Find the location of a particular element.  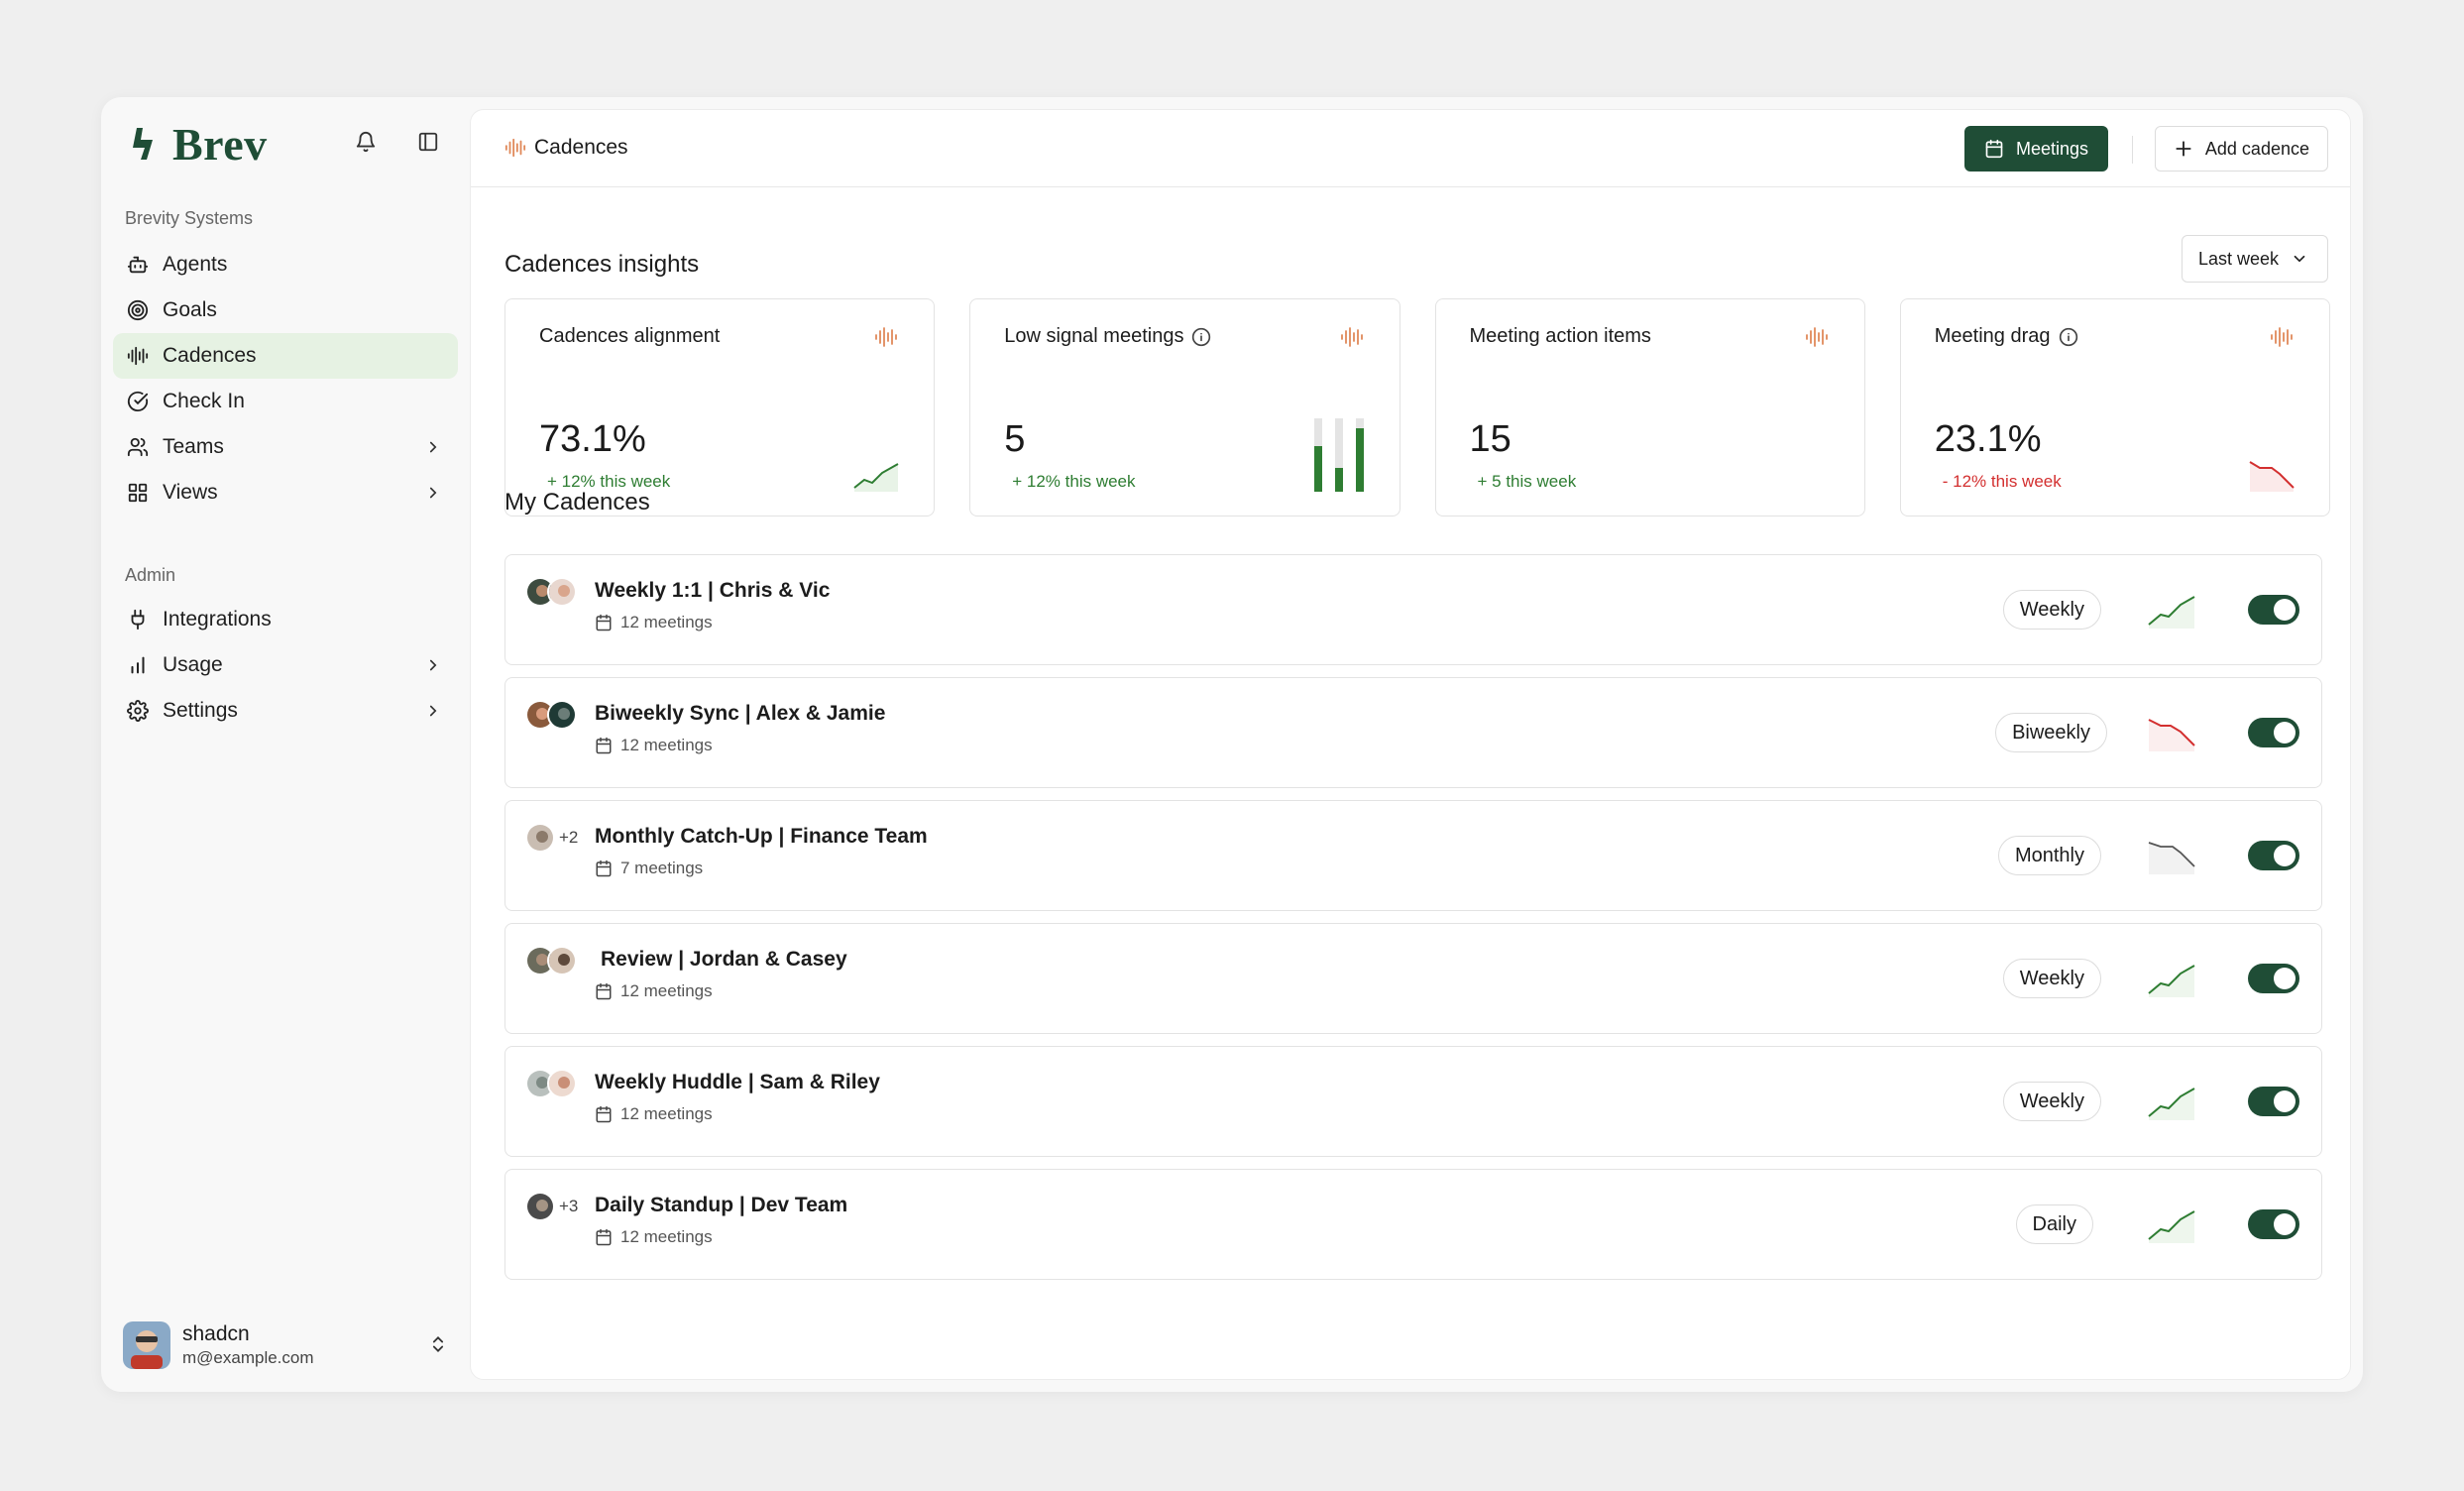

card-delta: - 12% this week is located at coordinates (2002, 482).